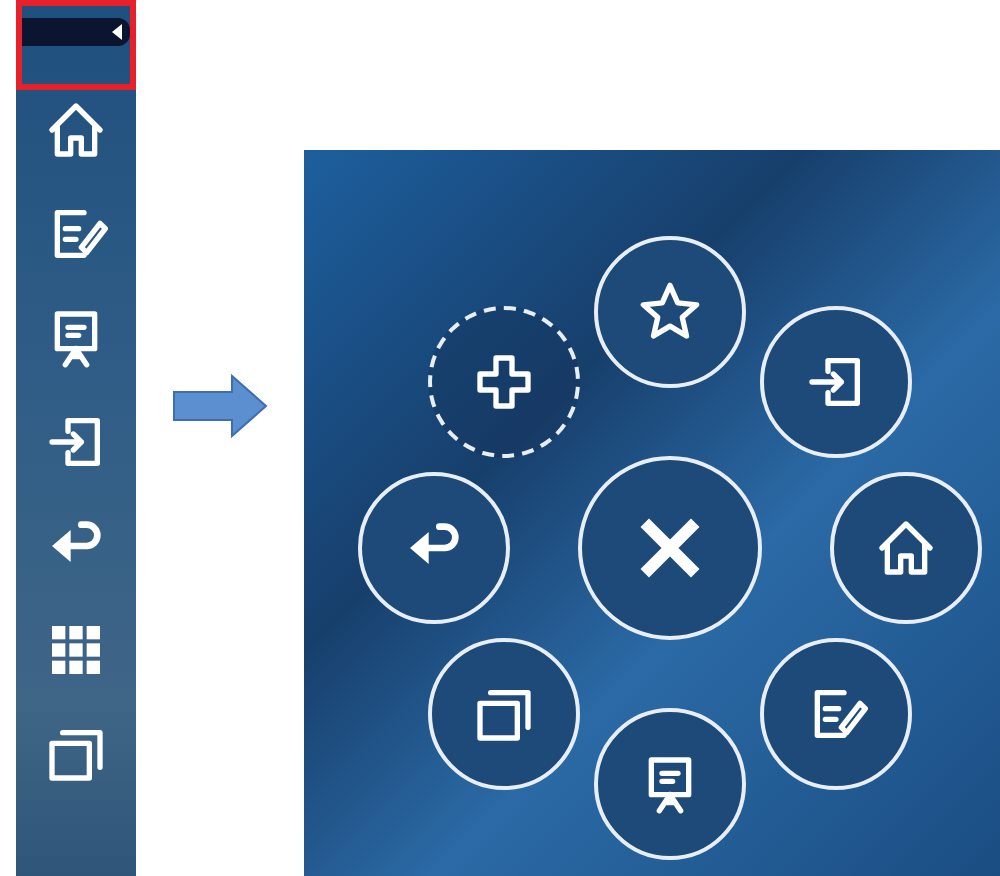 Image resolution: width=1000 pixels, height=876 pixels. What do you see at coordinates (220, 406) in the screenshot?
I see `arrow-icon` at bounding box center [220, 406].